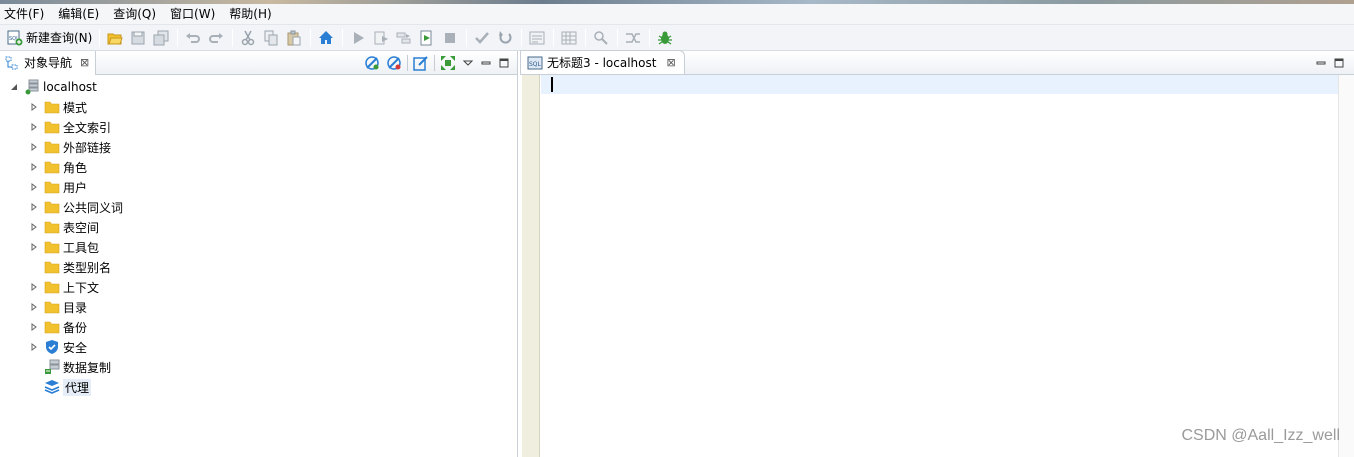  Describe the element at coordinates (258, 327) in the screenshot. I see `tree-node: 备份` at that location.